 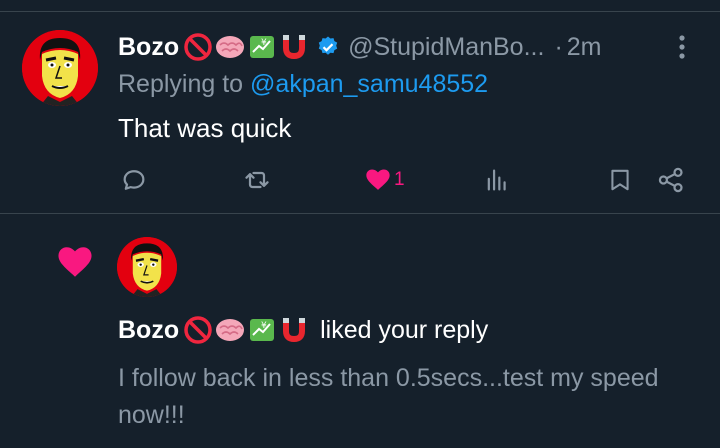 What do you see at coordinates (148, 47) in the screenshot?
I see `author-name: Bozo` at bounding box center [148, 47].